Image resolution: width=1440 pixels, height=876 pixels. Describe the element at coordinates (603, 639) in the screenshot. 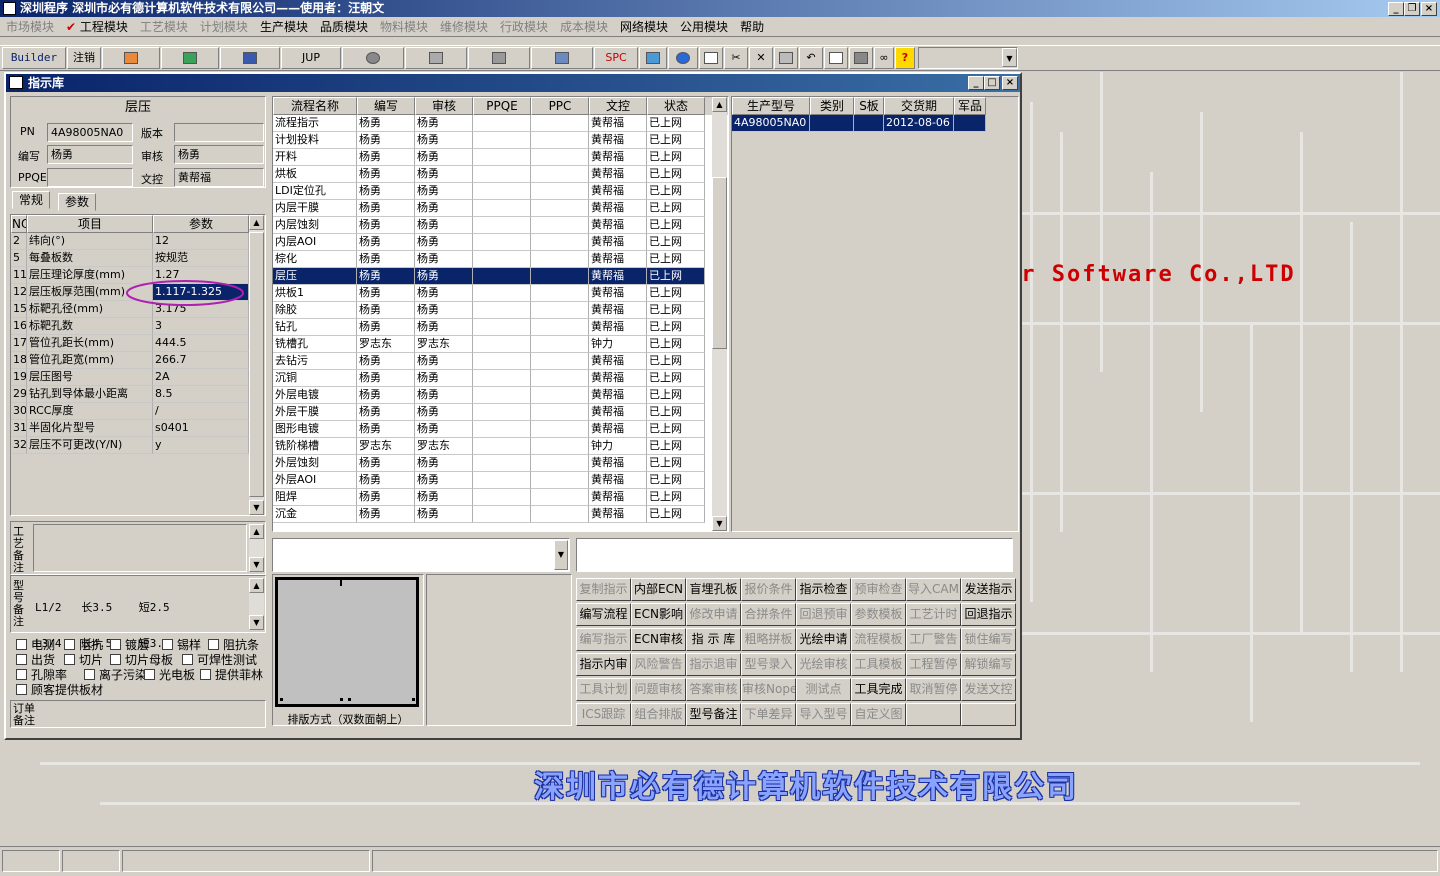

I see `action-button: 编写指示` at that location.